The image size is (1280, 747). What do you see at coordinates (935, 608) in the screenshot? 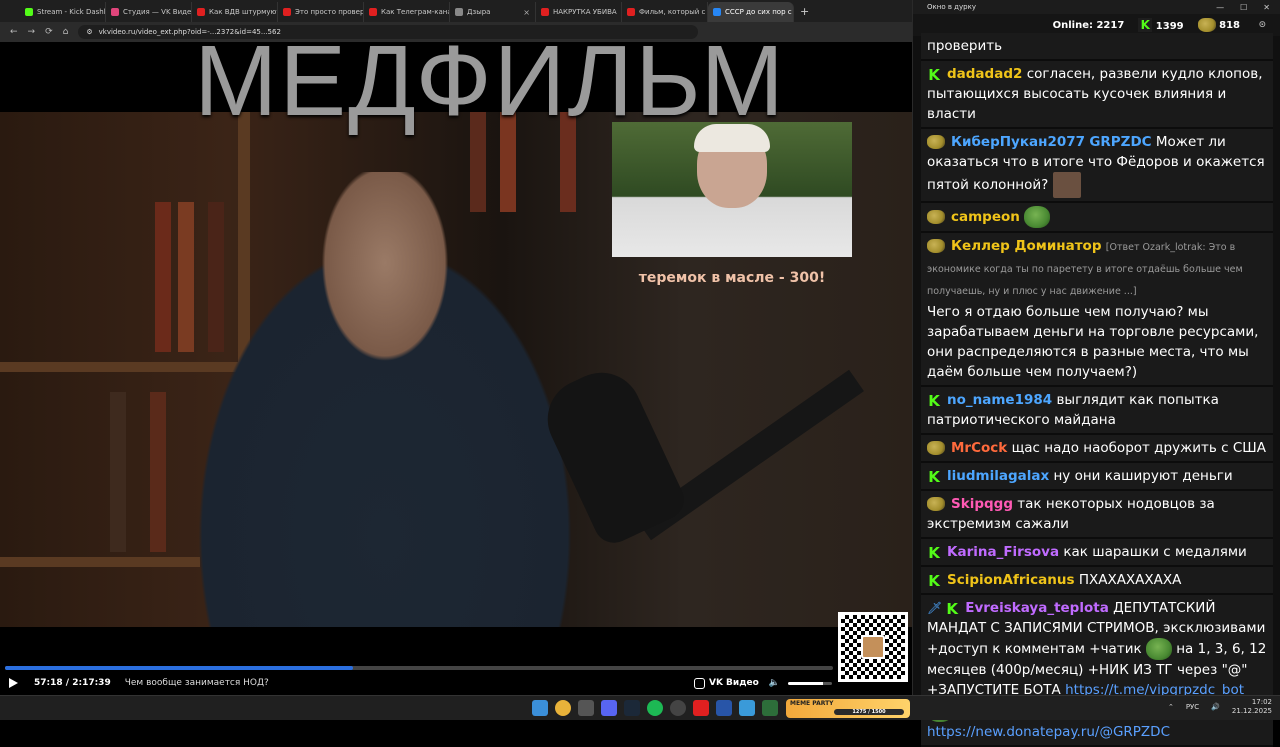
I see `sword-icon: 🗡` at bounding box center [935, 608].